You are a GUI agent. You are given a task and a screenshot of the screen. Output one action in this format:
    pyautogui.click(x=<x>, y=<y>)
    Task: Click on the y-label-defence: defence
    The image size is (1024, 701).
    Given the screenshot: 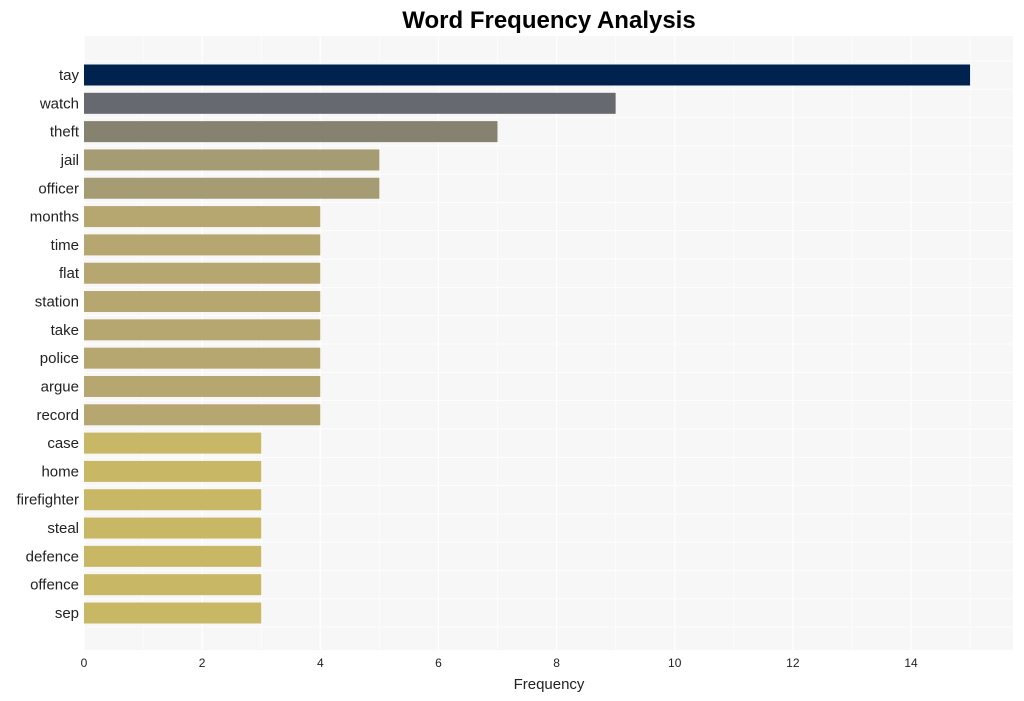 What is the action you would take?
    pyautogui.click(x=52, y=556)
    